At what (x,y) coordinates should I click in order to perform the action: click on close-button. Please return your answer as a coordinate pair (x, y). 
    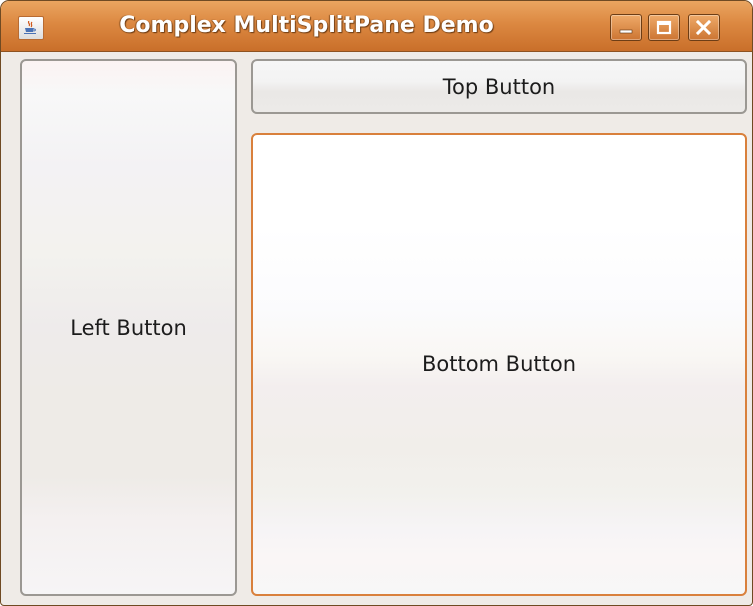
    Looking at the image, I should click on (704, 27).